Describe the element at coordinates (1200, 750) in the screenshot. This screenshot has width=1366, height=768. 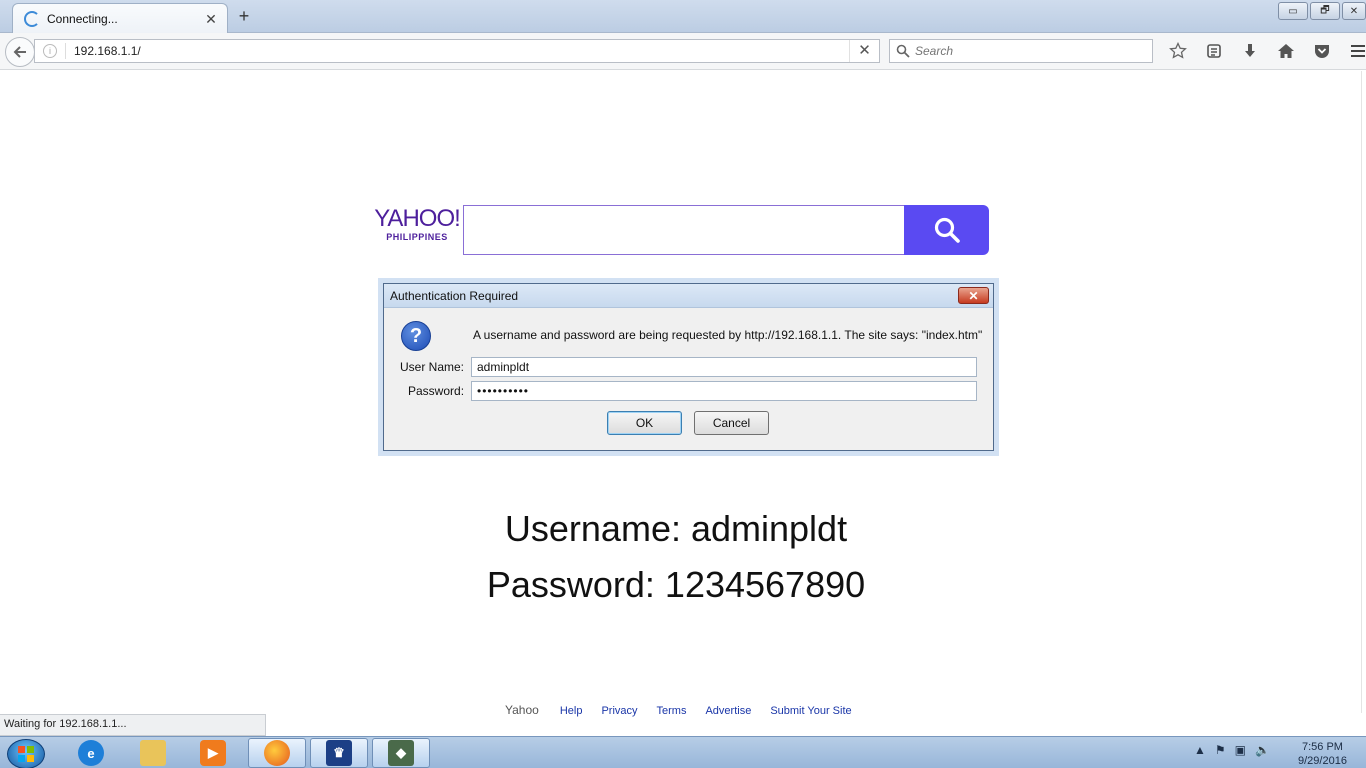
I see `show-hidden-icons-icon: ▲` at that location.